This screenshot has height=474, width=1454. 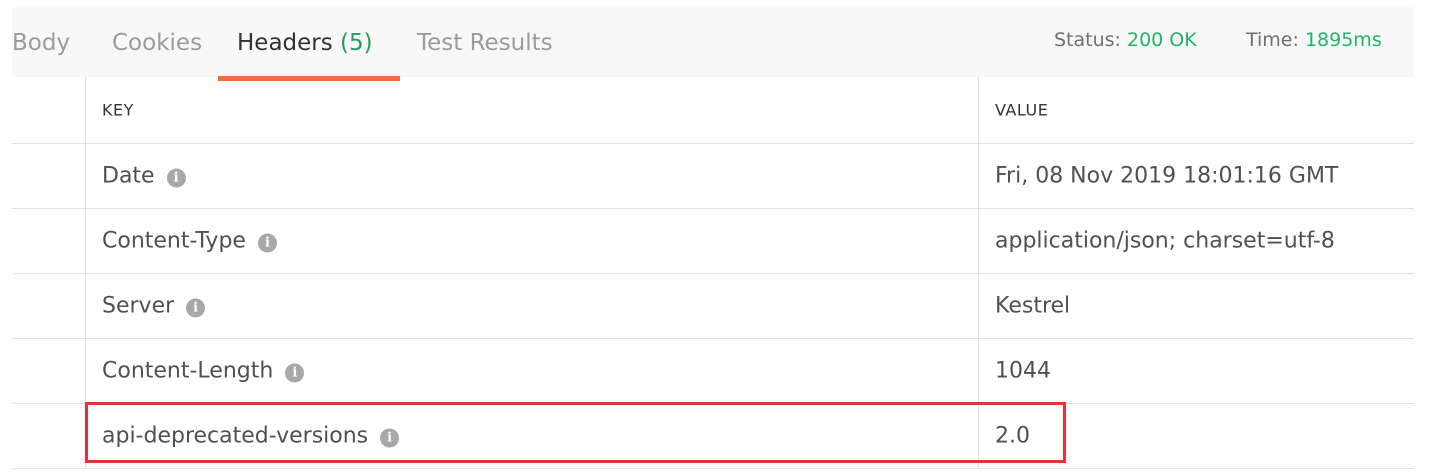 I want to click on status-label: Status:, so click(x=1087, y=40).